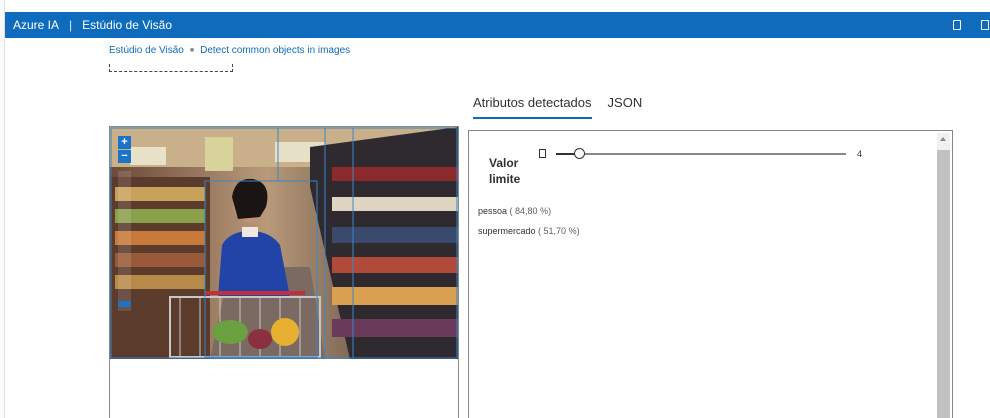  What do you see at coordinates (943, 139) in the screenshot?
I see `scroll-up-icon` at bounding box center [943, 139].